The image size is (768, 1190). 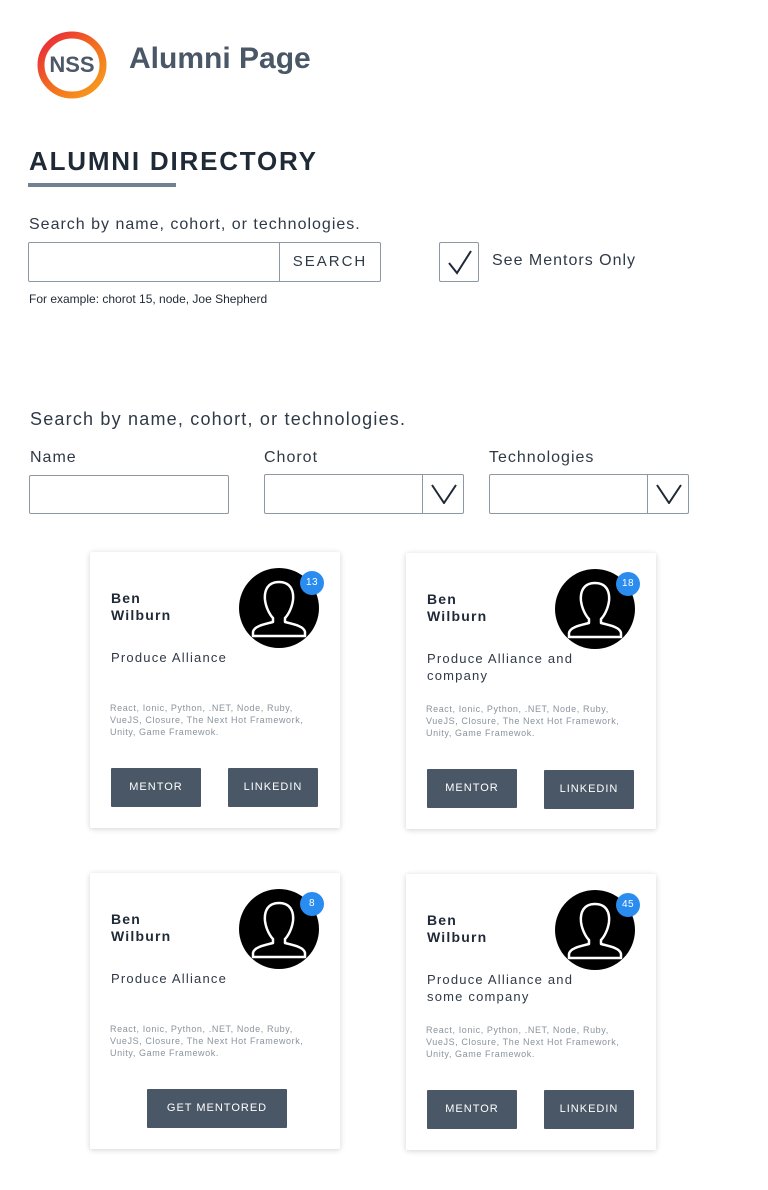 I want to click on nss-logo: NSS, so click(x=72, y=65).